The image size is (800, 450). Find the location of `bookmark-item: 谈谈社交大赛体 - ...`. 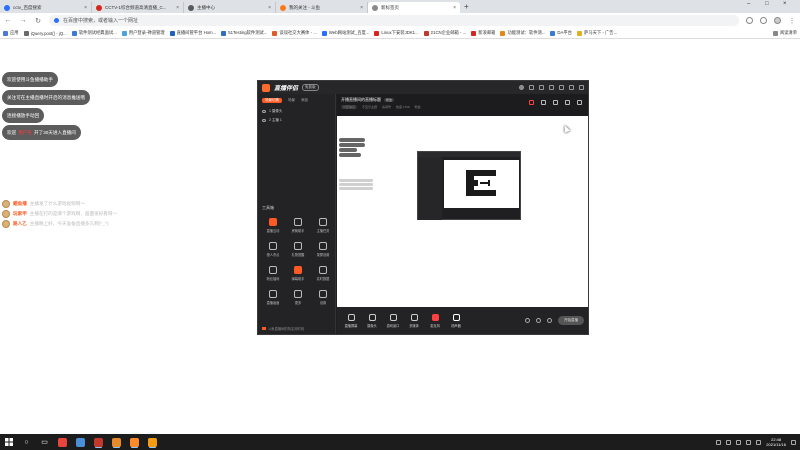

bookmark-item: 谈谈社交大赛体 - ... is located at coordinates (294, 33).